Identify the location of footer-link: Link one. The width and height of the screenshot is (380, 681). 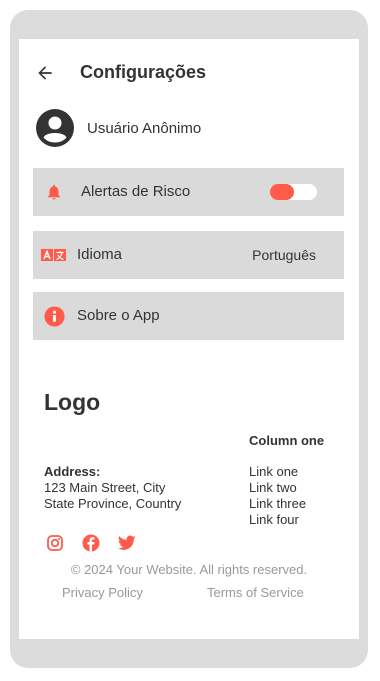
(277, 472).